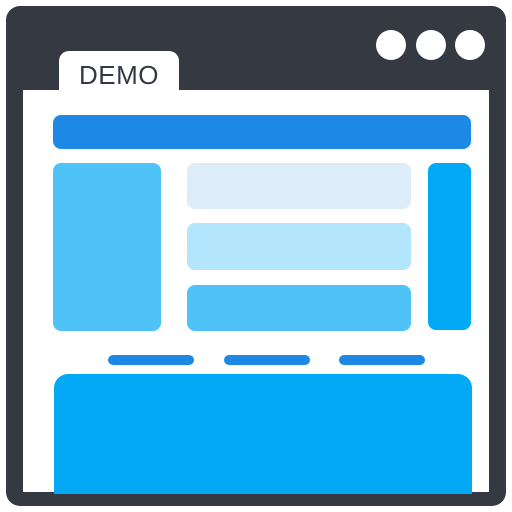  Describe the element at coordinates (449, 246) in the screenshot. I see `right-sidebar-panel` at that location.